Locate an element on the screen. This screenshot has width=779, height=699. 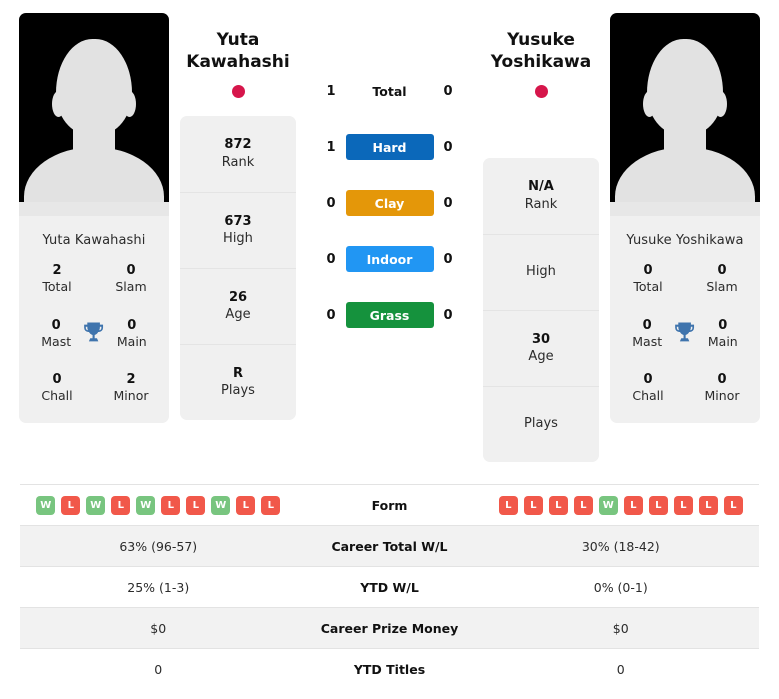
table-row: 25% (1-3) YTD W/L 0% (0-1) is located at coordinates (389, 586).